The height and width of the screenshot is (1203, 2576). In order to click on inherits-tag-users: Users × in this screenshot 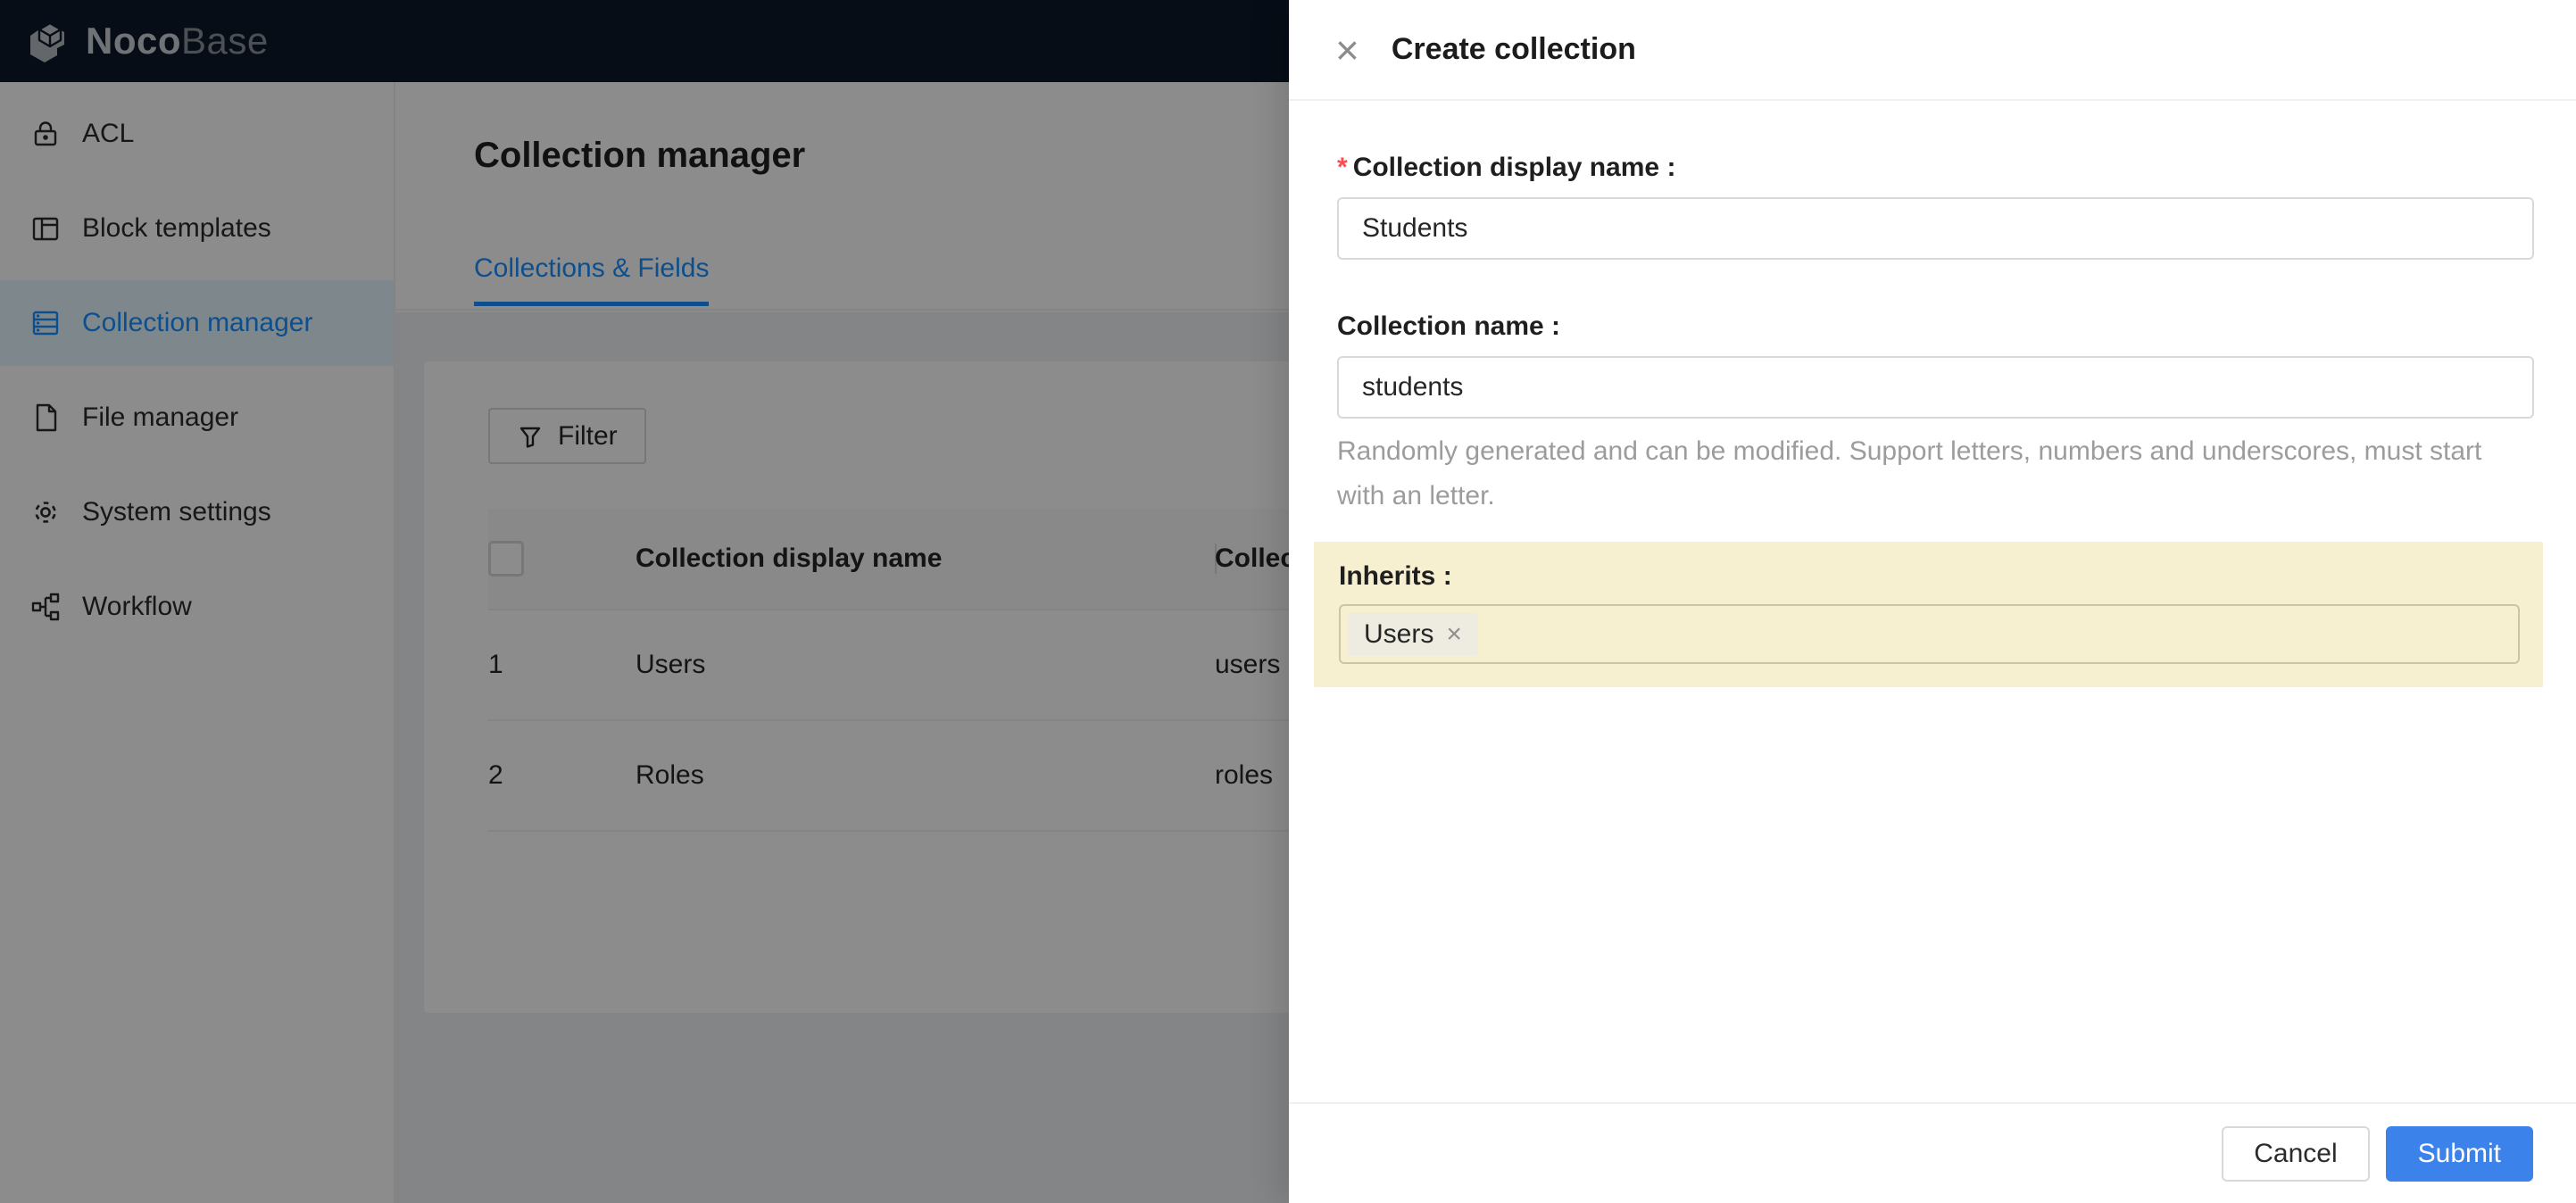, I will do `click(1413, 634)`.